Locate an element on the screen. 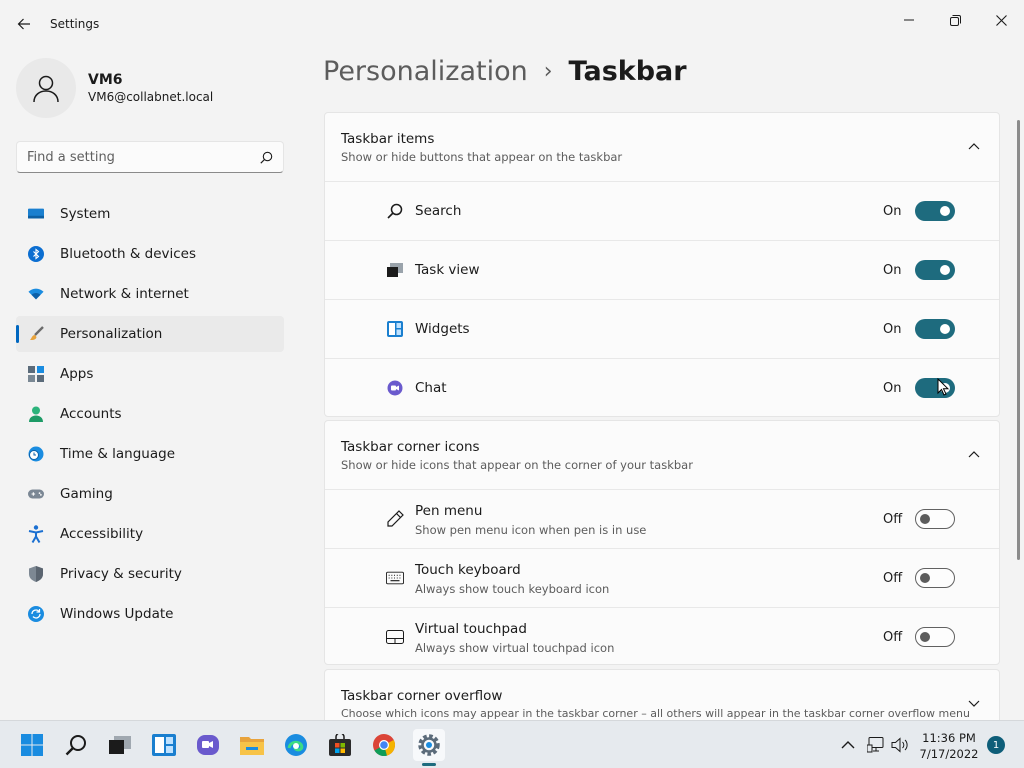 The width and height of the screenshot is (1024, 768). avatar is located at coordinates (46, 88).